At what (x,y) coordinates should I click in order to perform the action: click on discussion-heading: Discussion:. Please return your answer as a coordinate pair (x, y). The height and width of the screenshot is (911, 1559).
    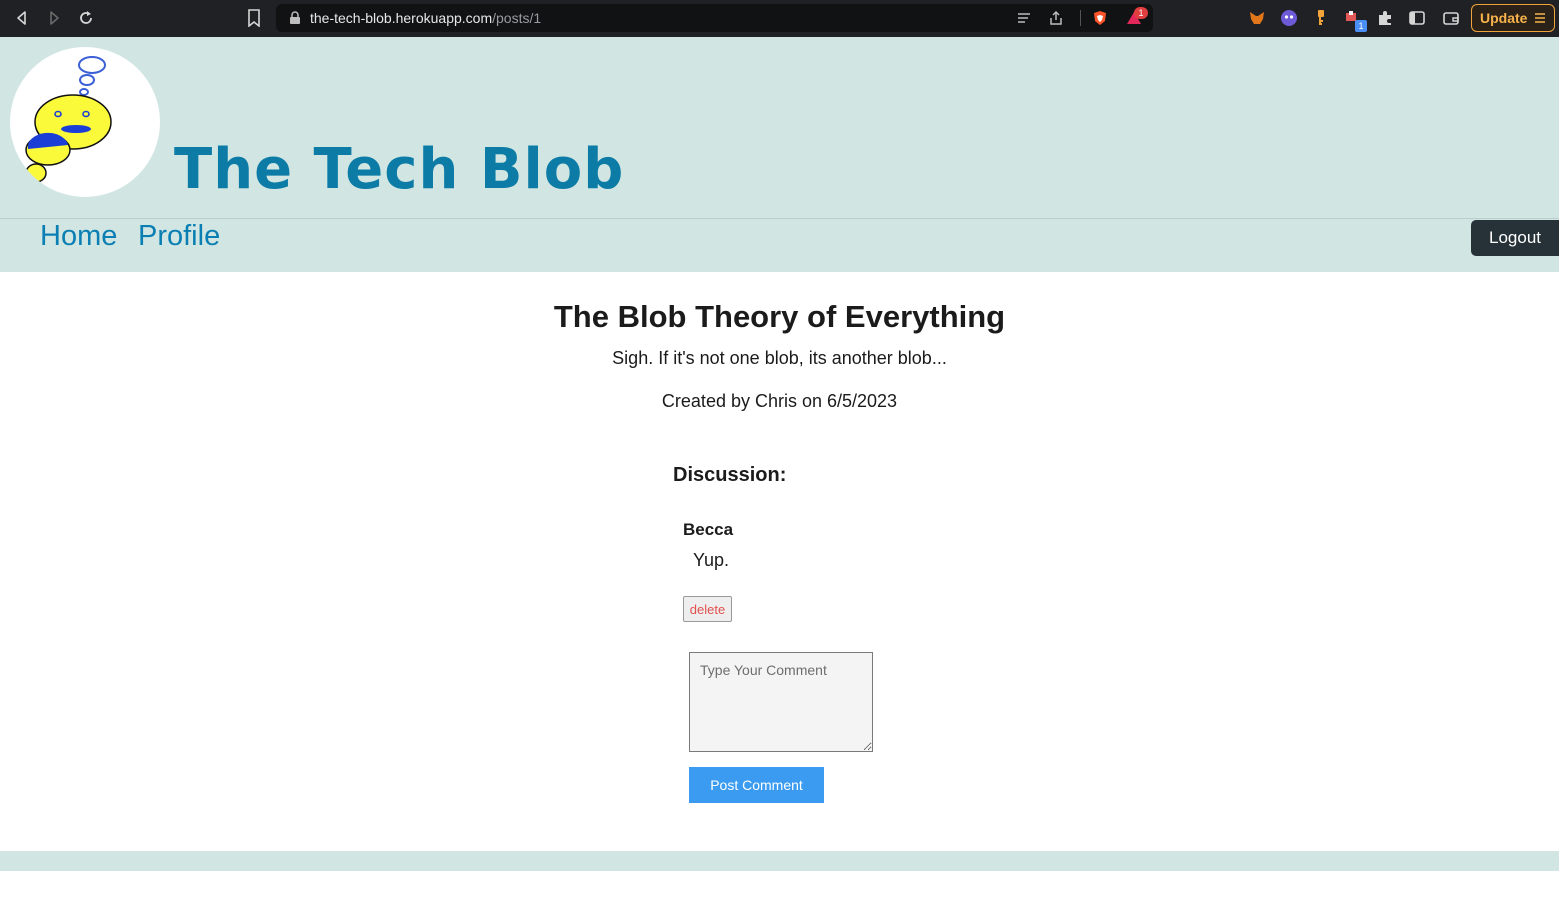
    Looking at the image, I should click on (730, 475).